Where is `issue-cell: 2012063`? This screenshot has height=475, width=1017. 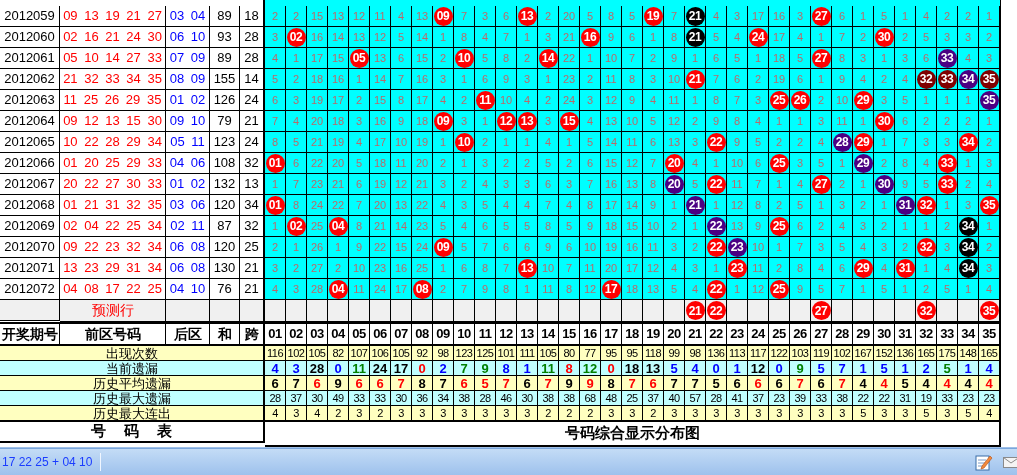
issue-cell: 2012063 is located at coordinates (30, 100).